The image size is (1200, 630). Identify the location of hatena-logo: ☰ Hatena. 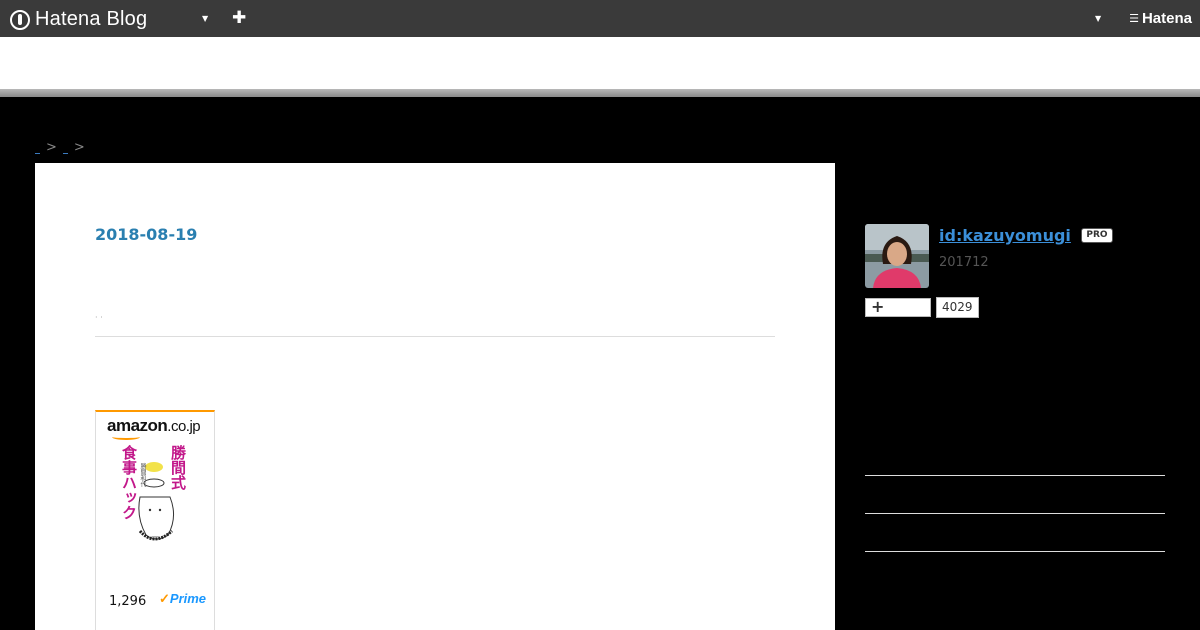
(1160, 18).